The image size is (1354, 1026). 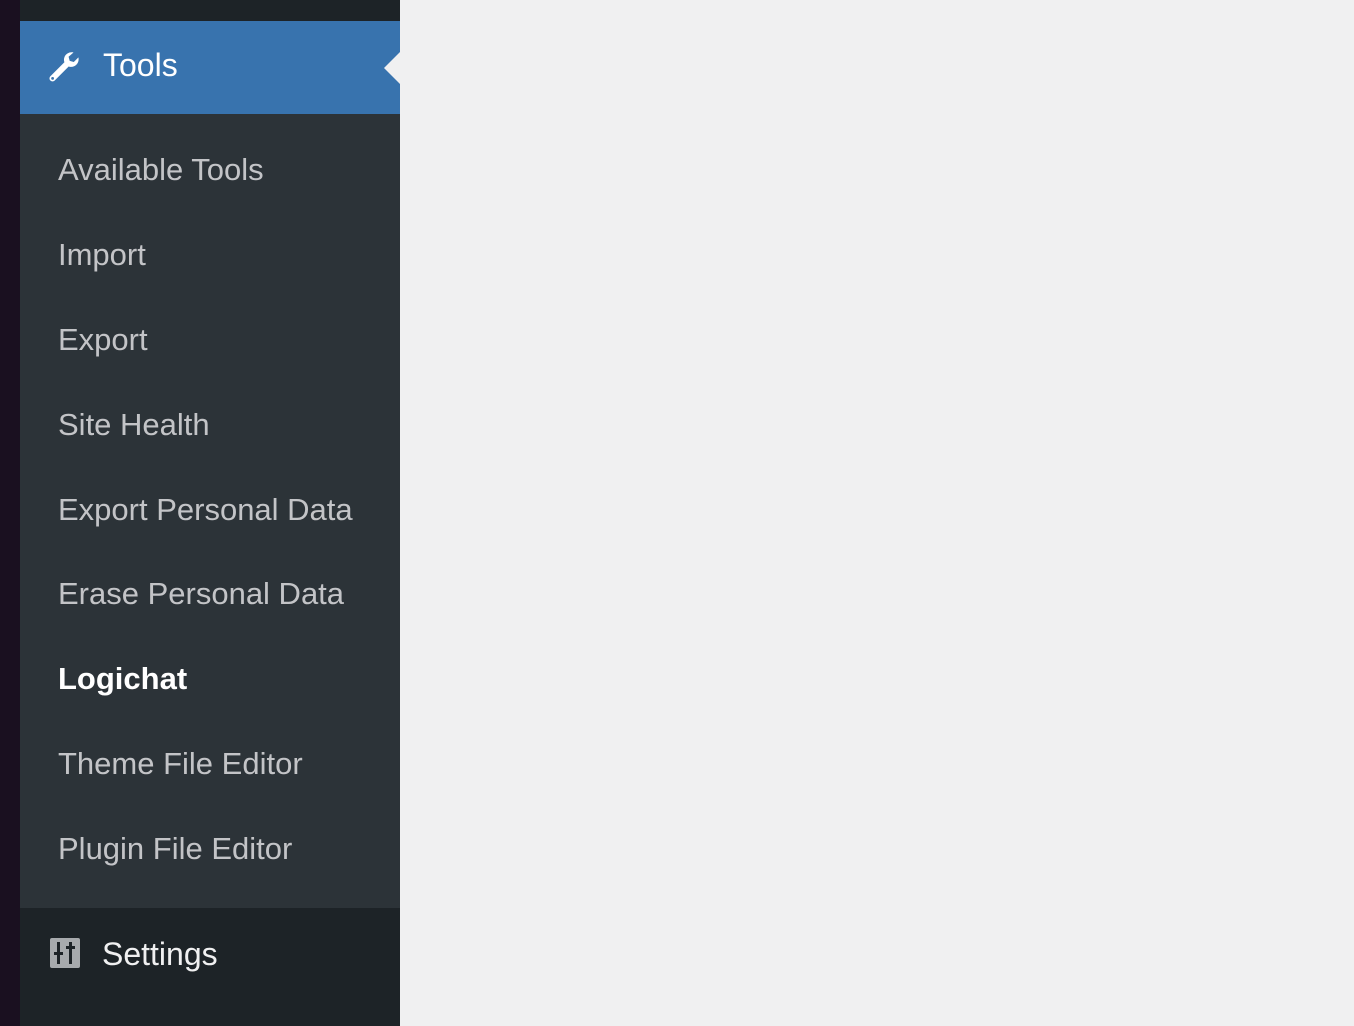 I want to click on menu-item-settings-label: Settings, so click(x=160, y=954).